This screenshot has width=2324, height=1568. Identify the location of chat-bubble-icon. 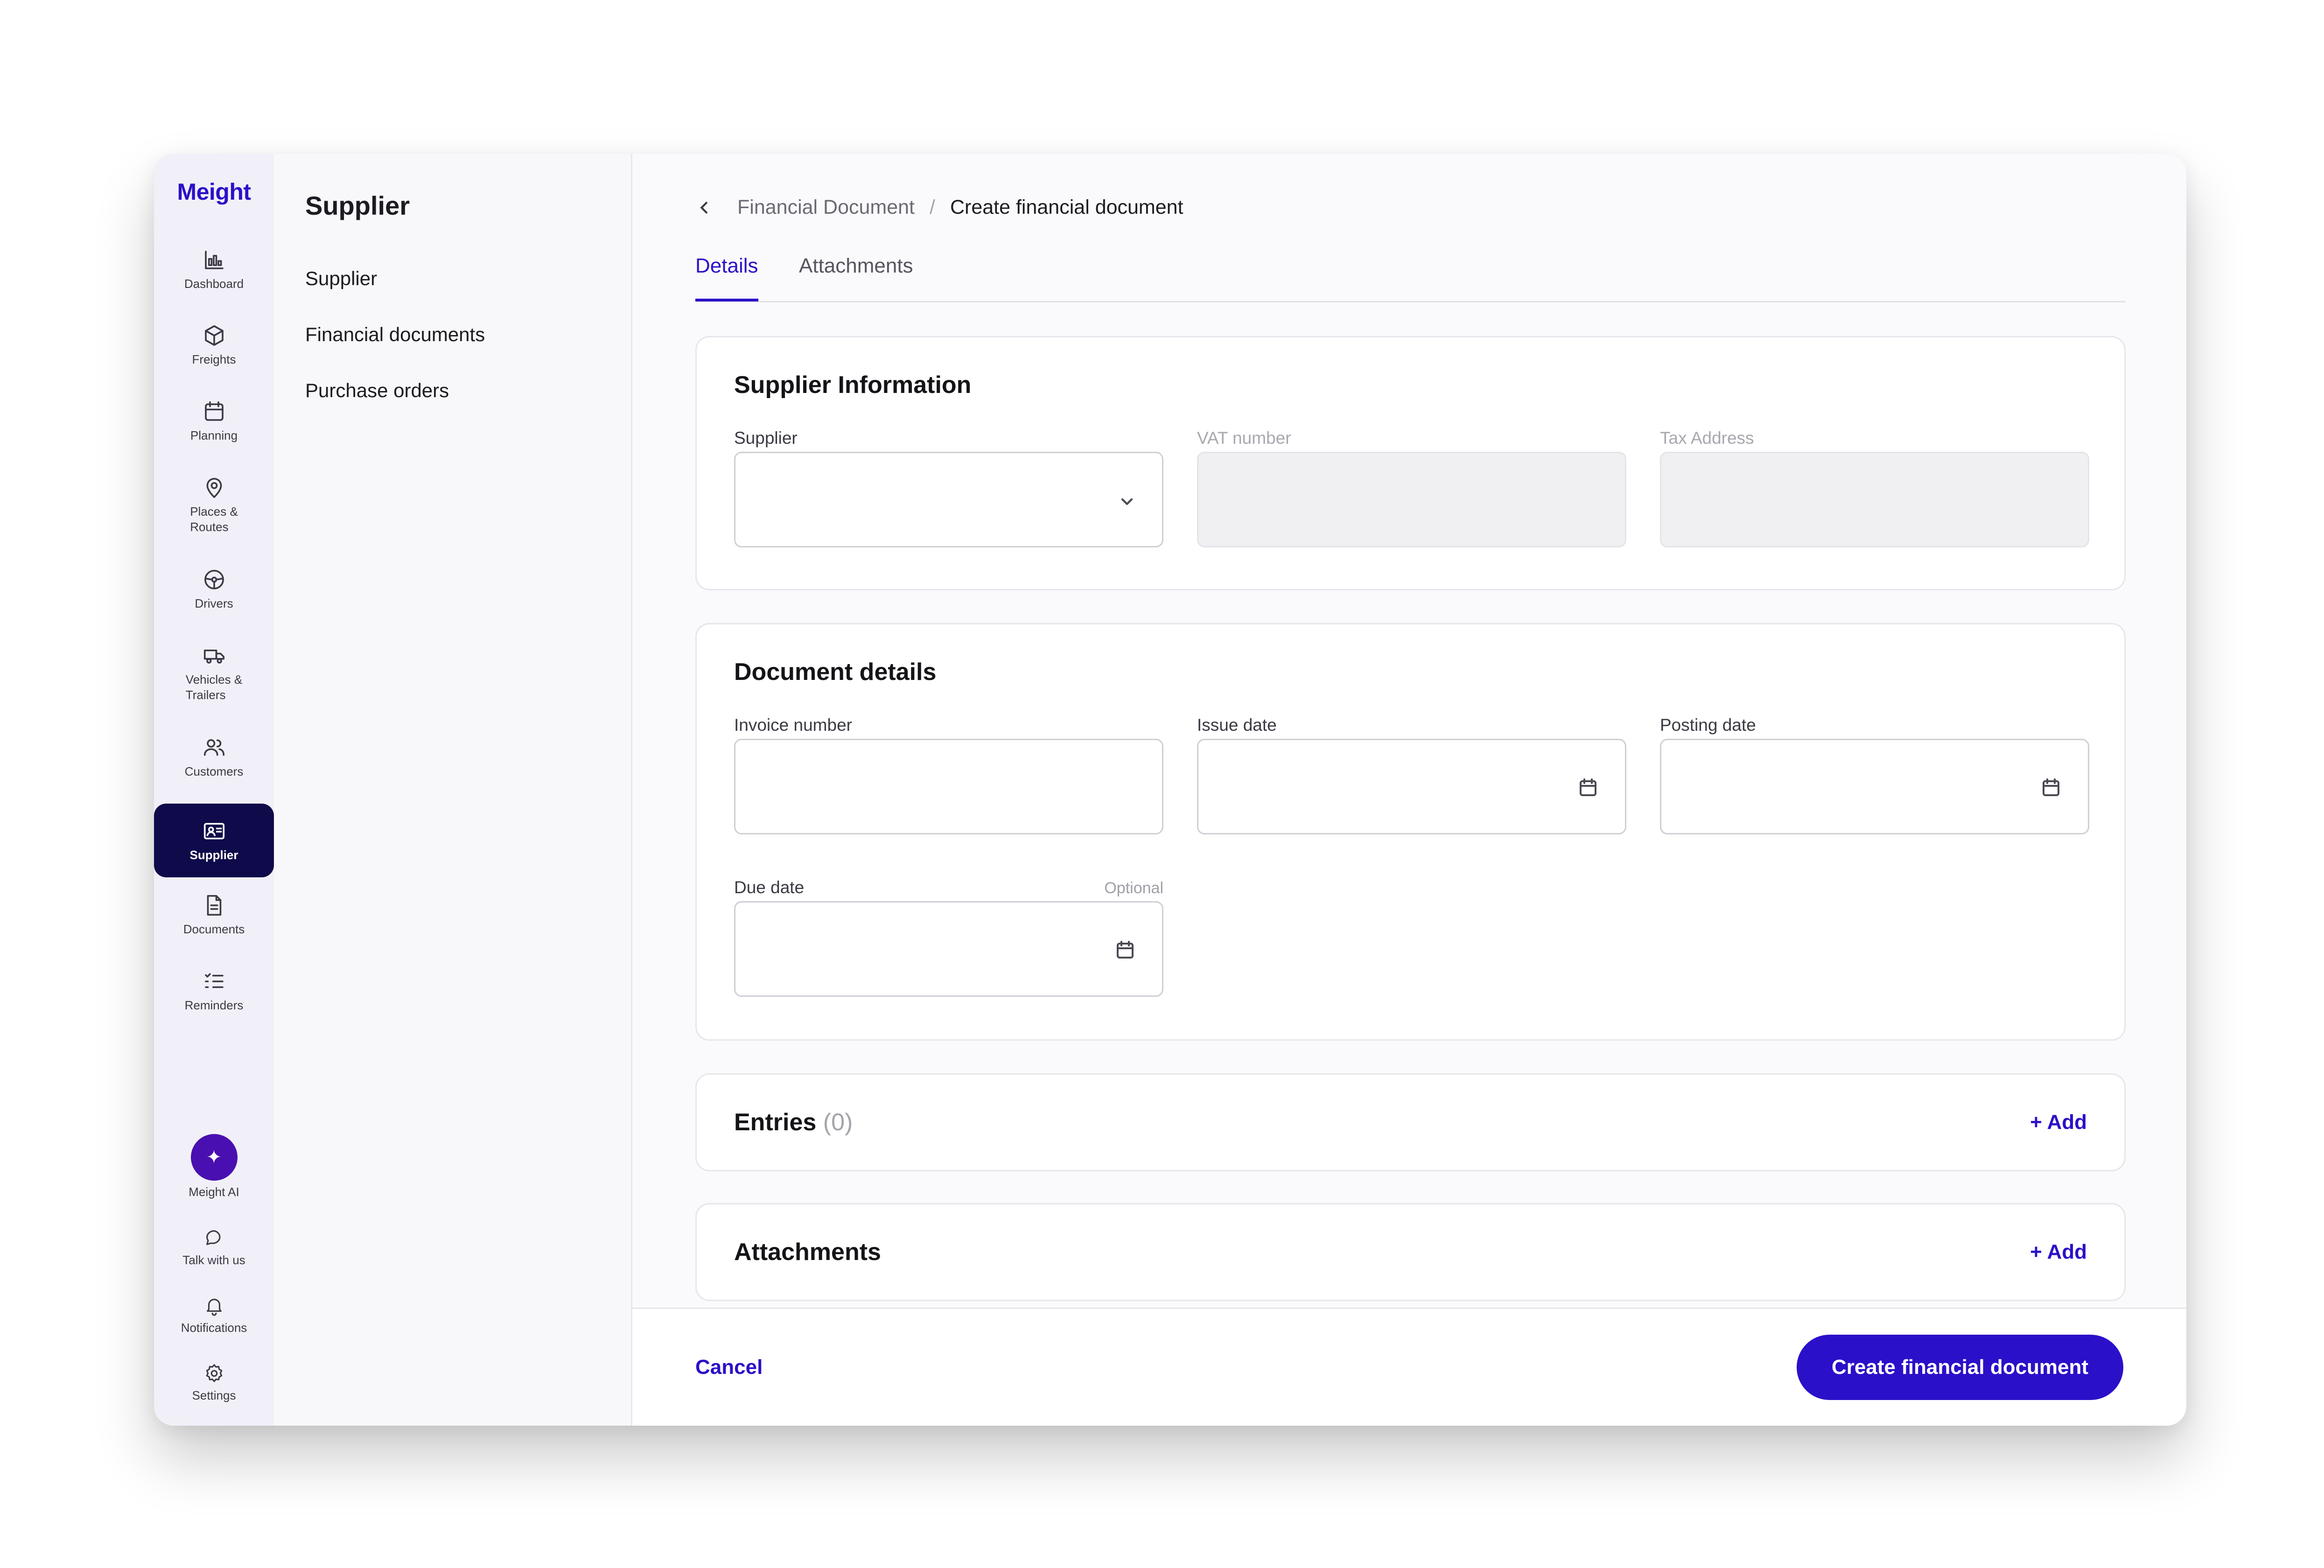
(213, 1237).